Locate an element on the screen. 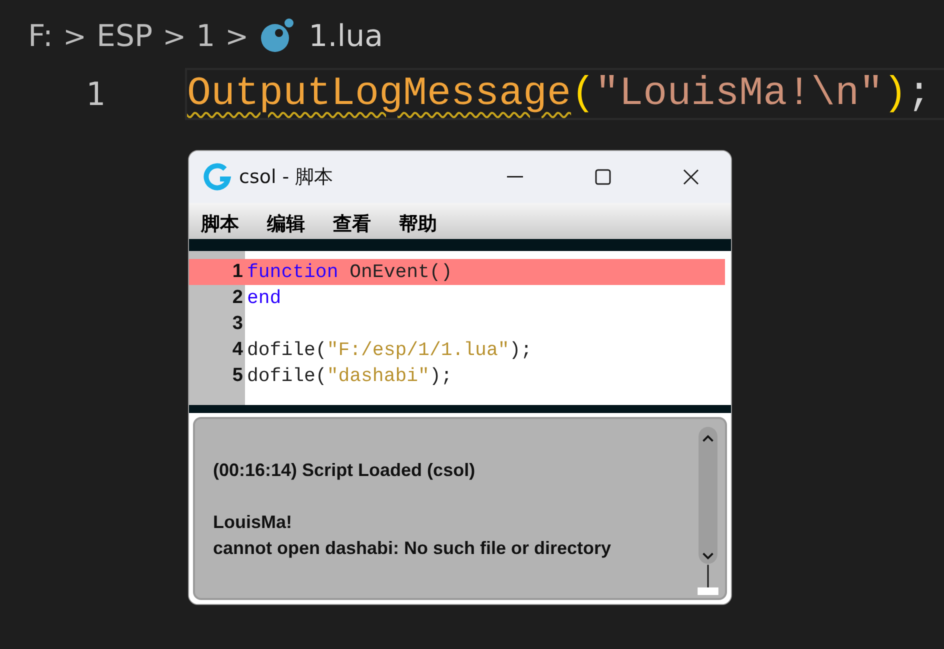 Image resolution: width=944 pixels, height=649 pixels. code-line: OutputLogMessage("LouisMa!\n"); is located at coordinates (564, 94).